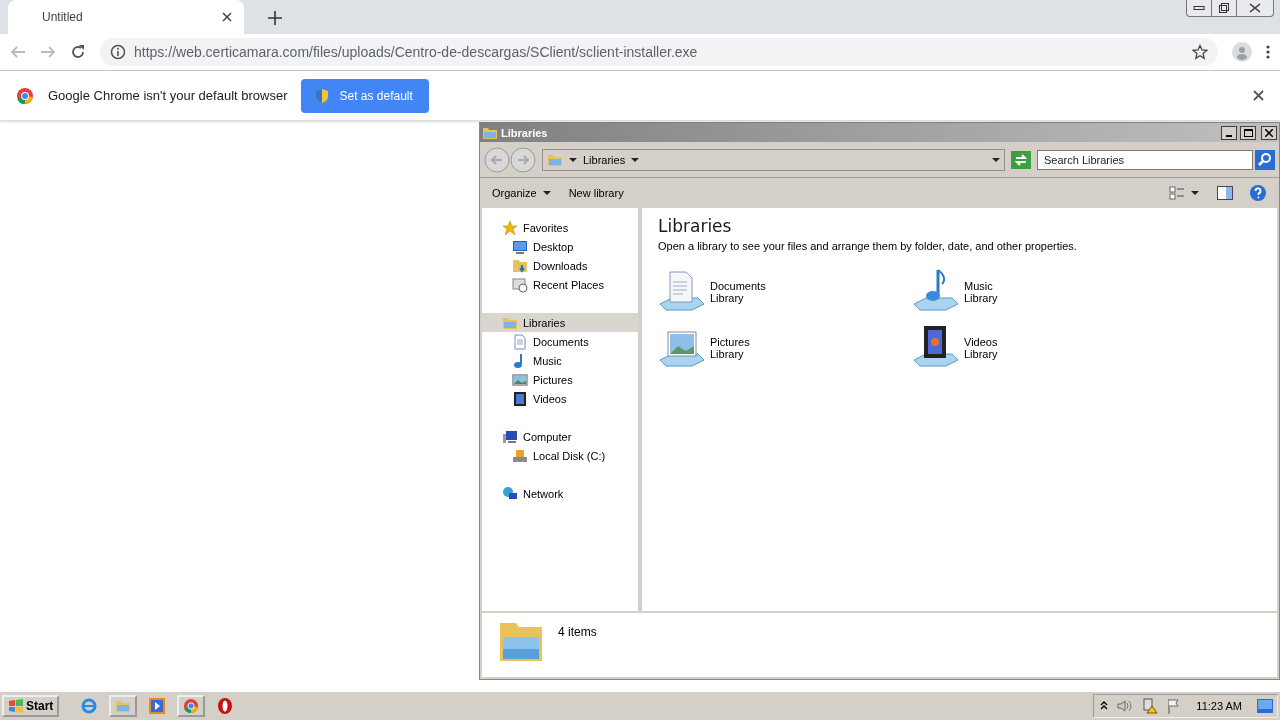  I want to click on description-text: Open a library to see your files and arrange them by folder, date, and other properties., so click(868, 246).